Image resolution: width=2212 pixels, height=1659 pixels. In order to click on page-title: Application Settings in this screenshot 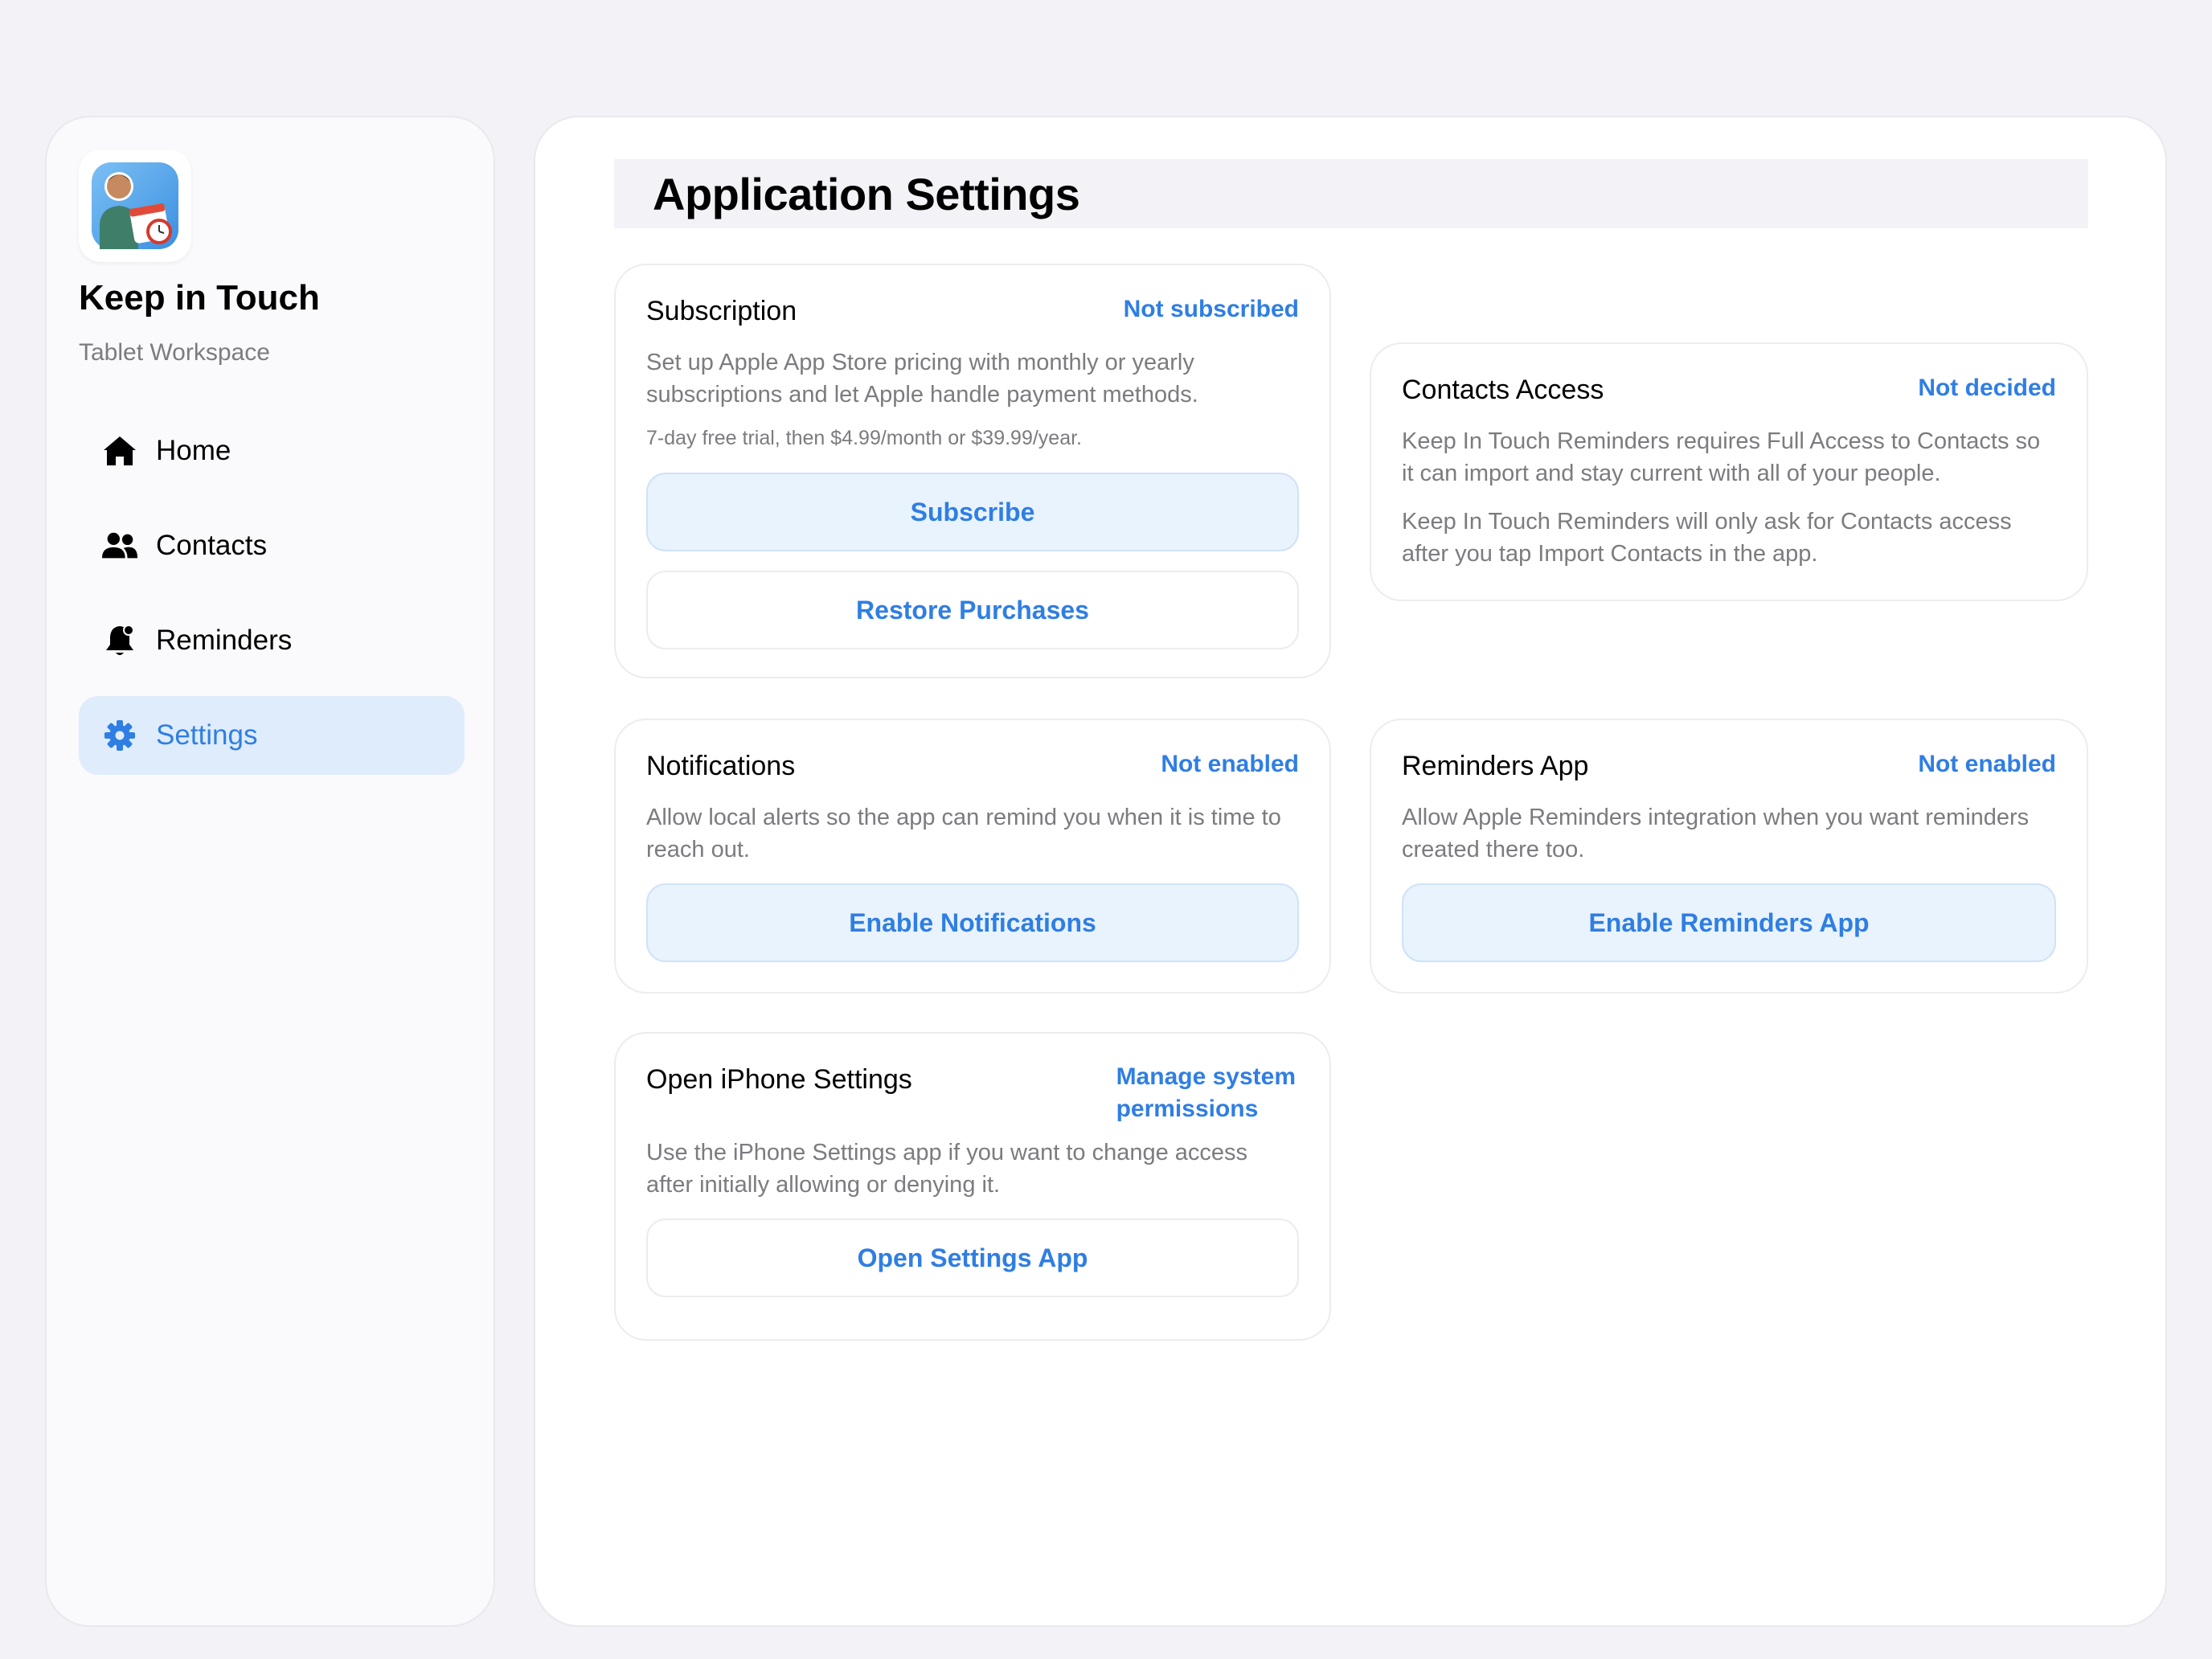, I will do `click(866, 193)`.